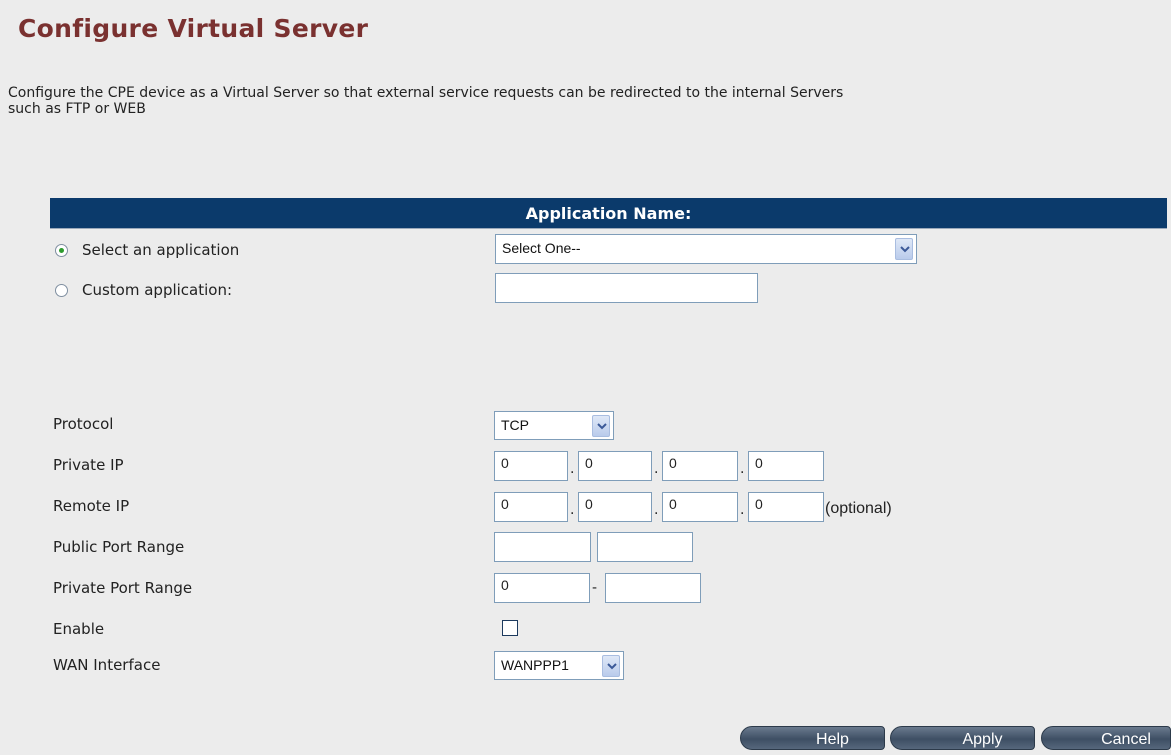 This screenshot has height=755, width=1171. Describe the element at coordinates (615, 466) in the screenshot. I see `private-ip-octet-2: 0` at that location.